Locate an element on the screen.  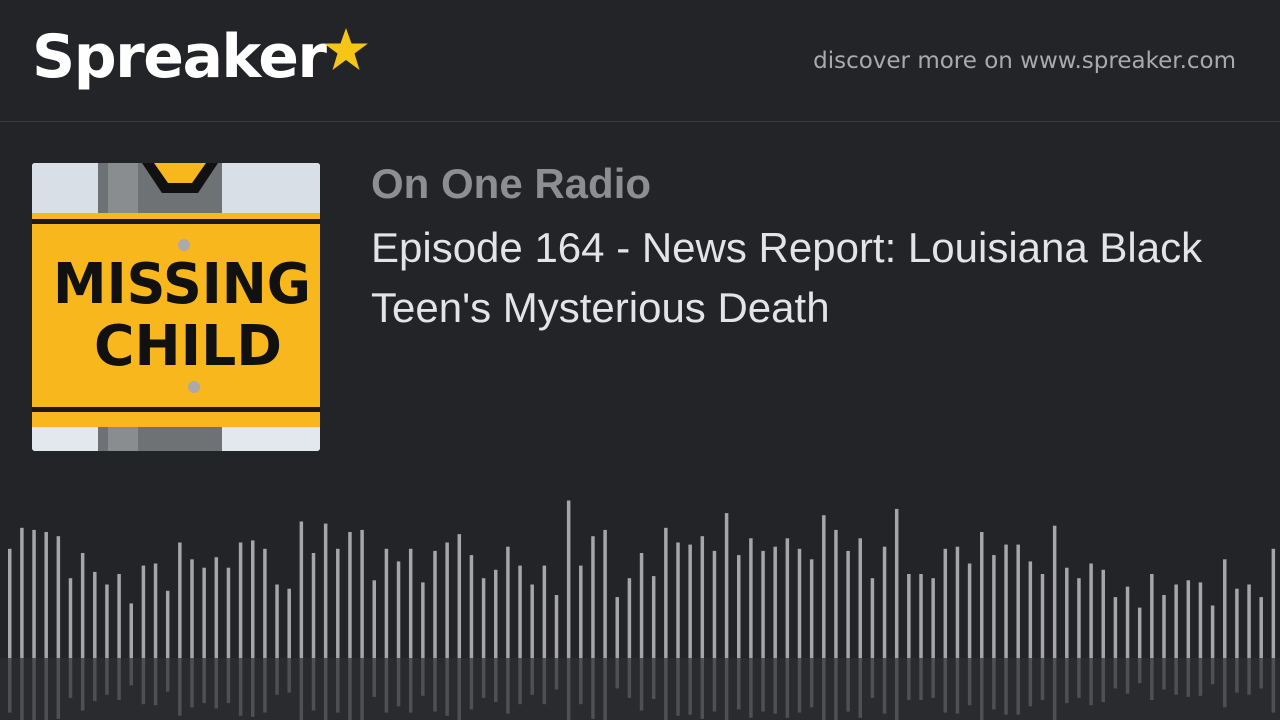
missing-child-sign-image: MISSING CHILD is located at coordinates (176, 307).